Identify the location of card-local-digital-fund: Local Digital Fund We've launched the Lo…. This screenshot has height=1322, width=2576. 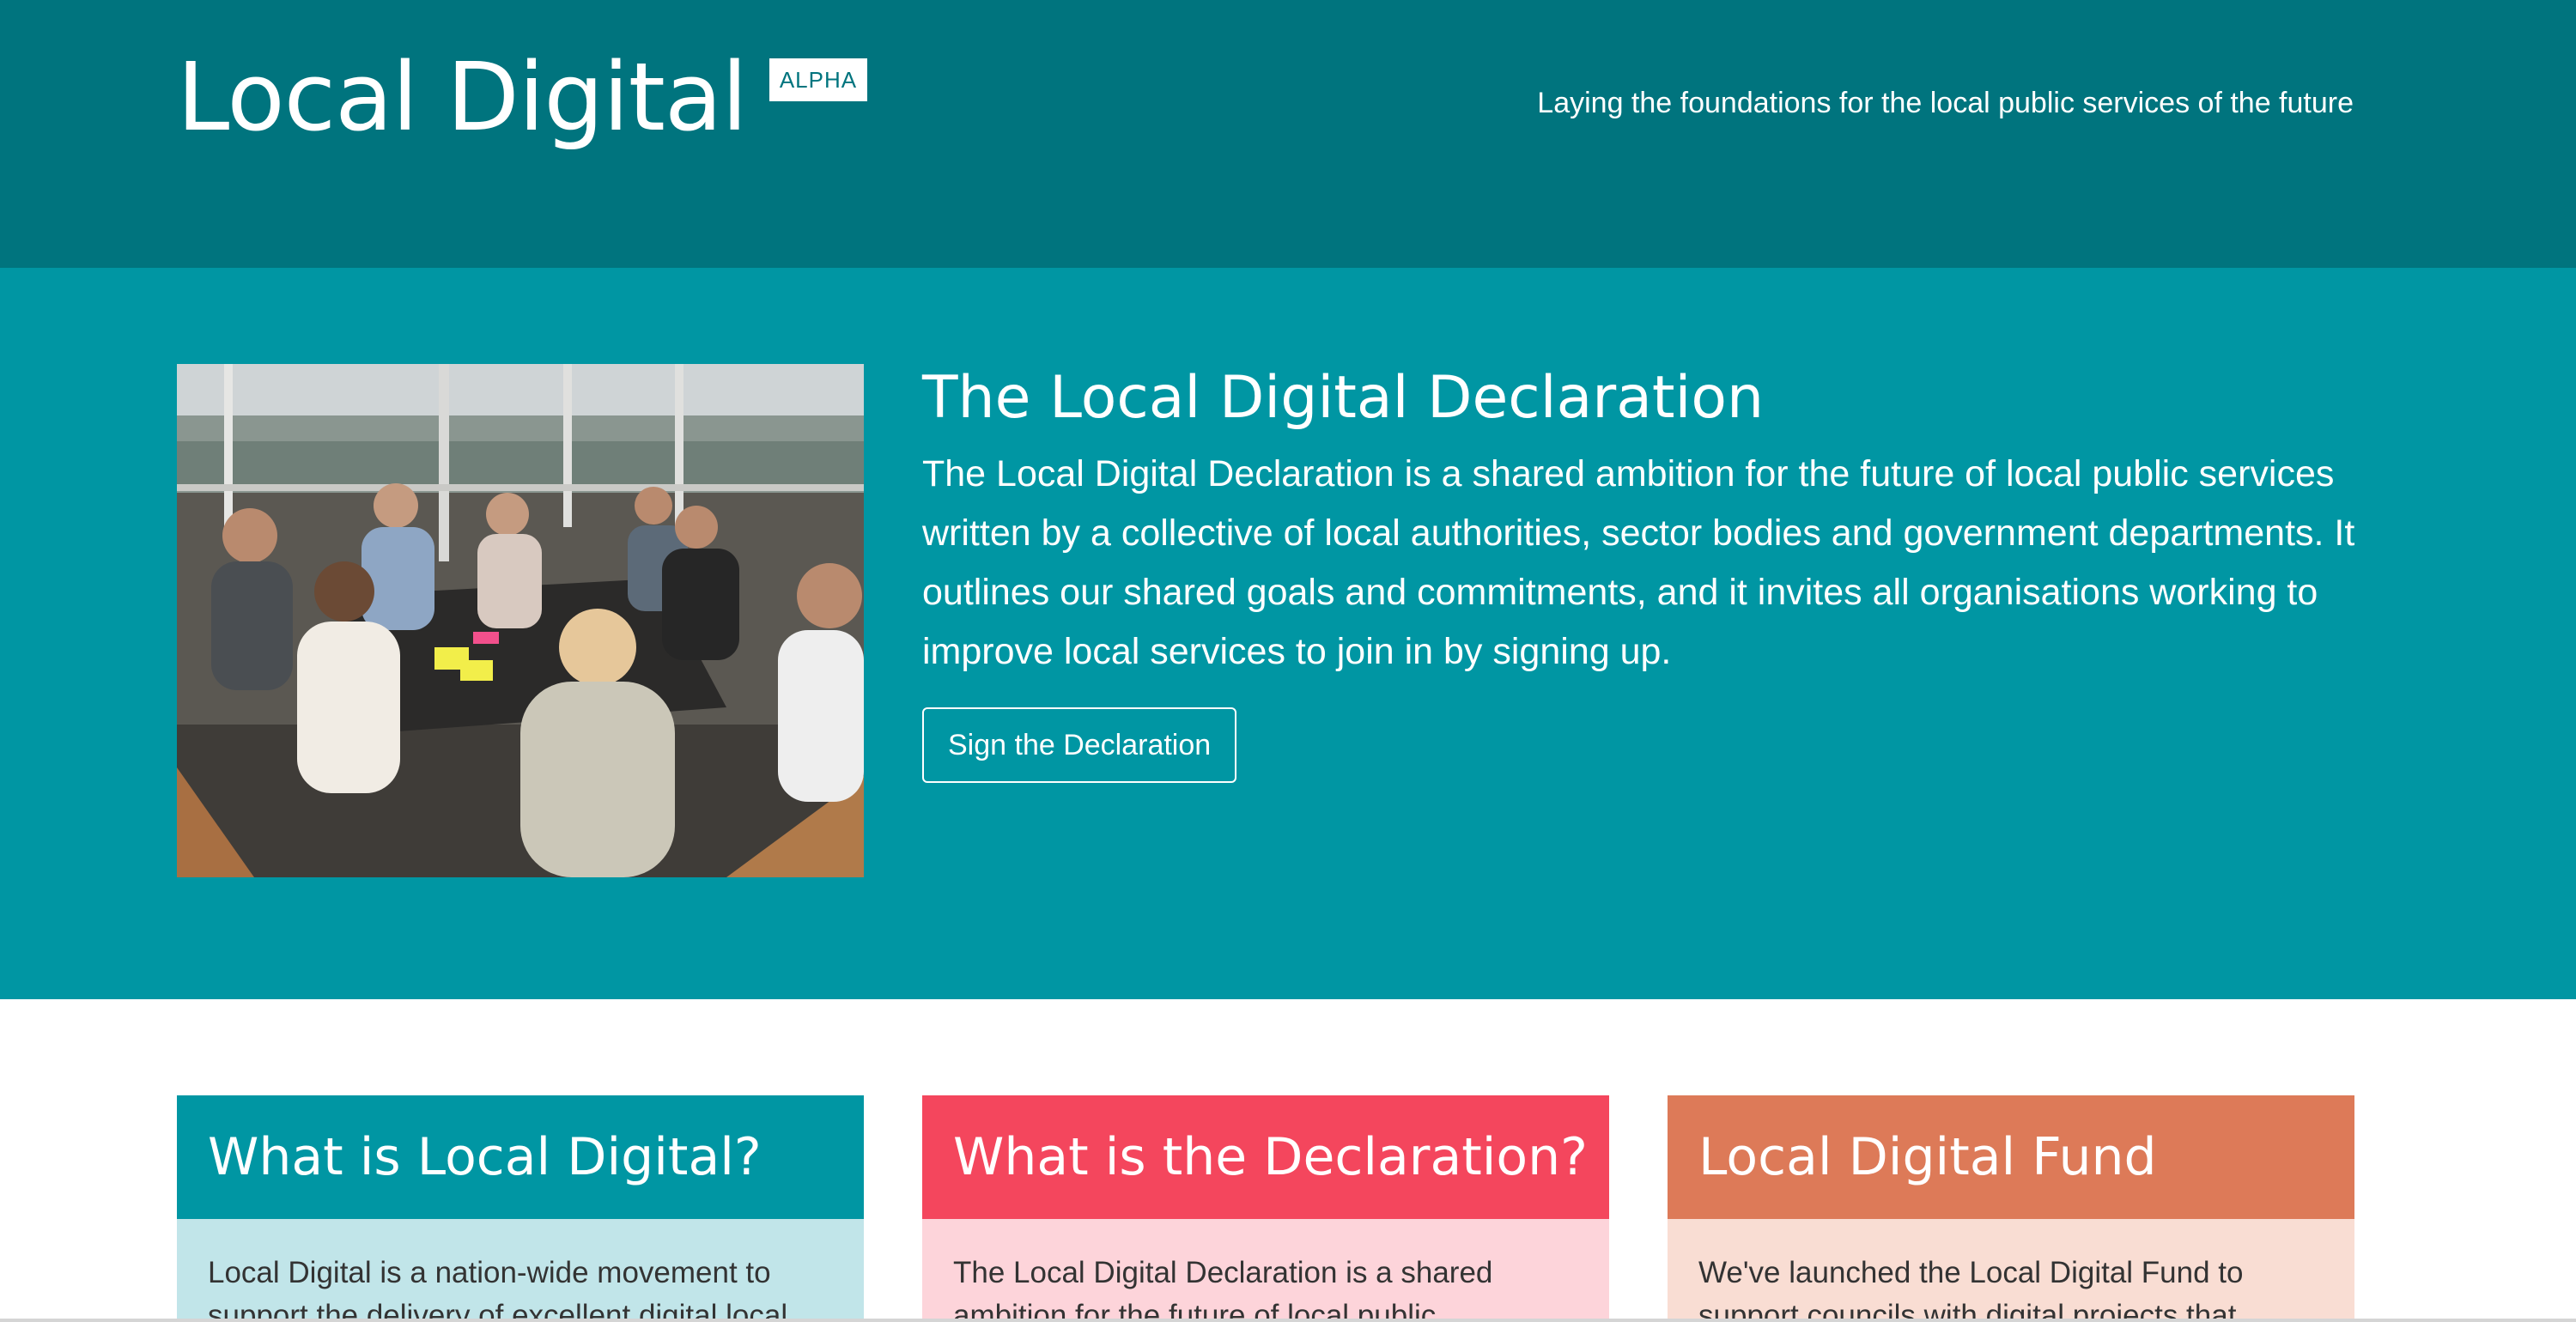
(2011, 1208).